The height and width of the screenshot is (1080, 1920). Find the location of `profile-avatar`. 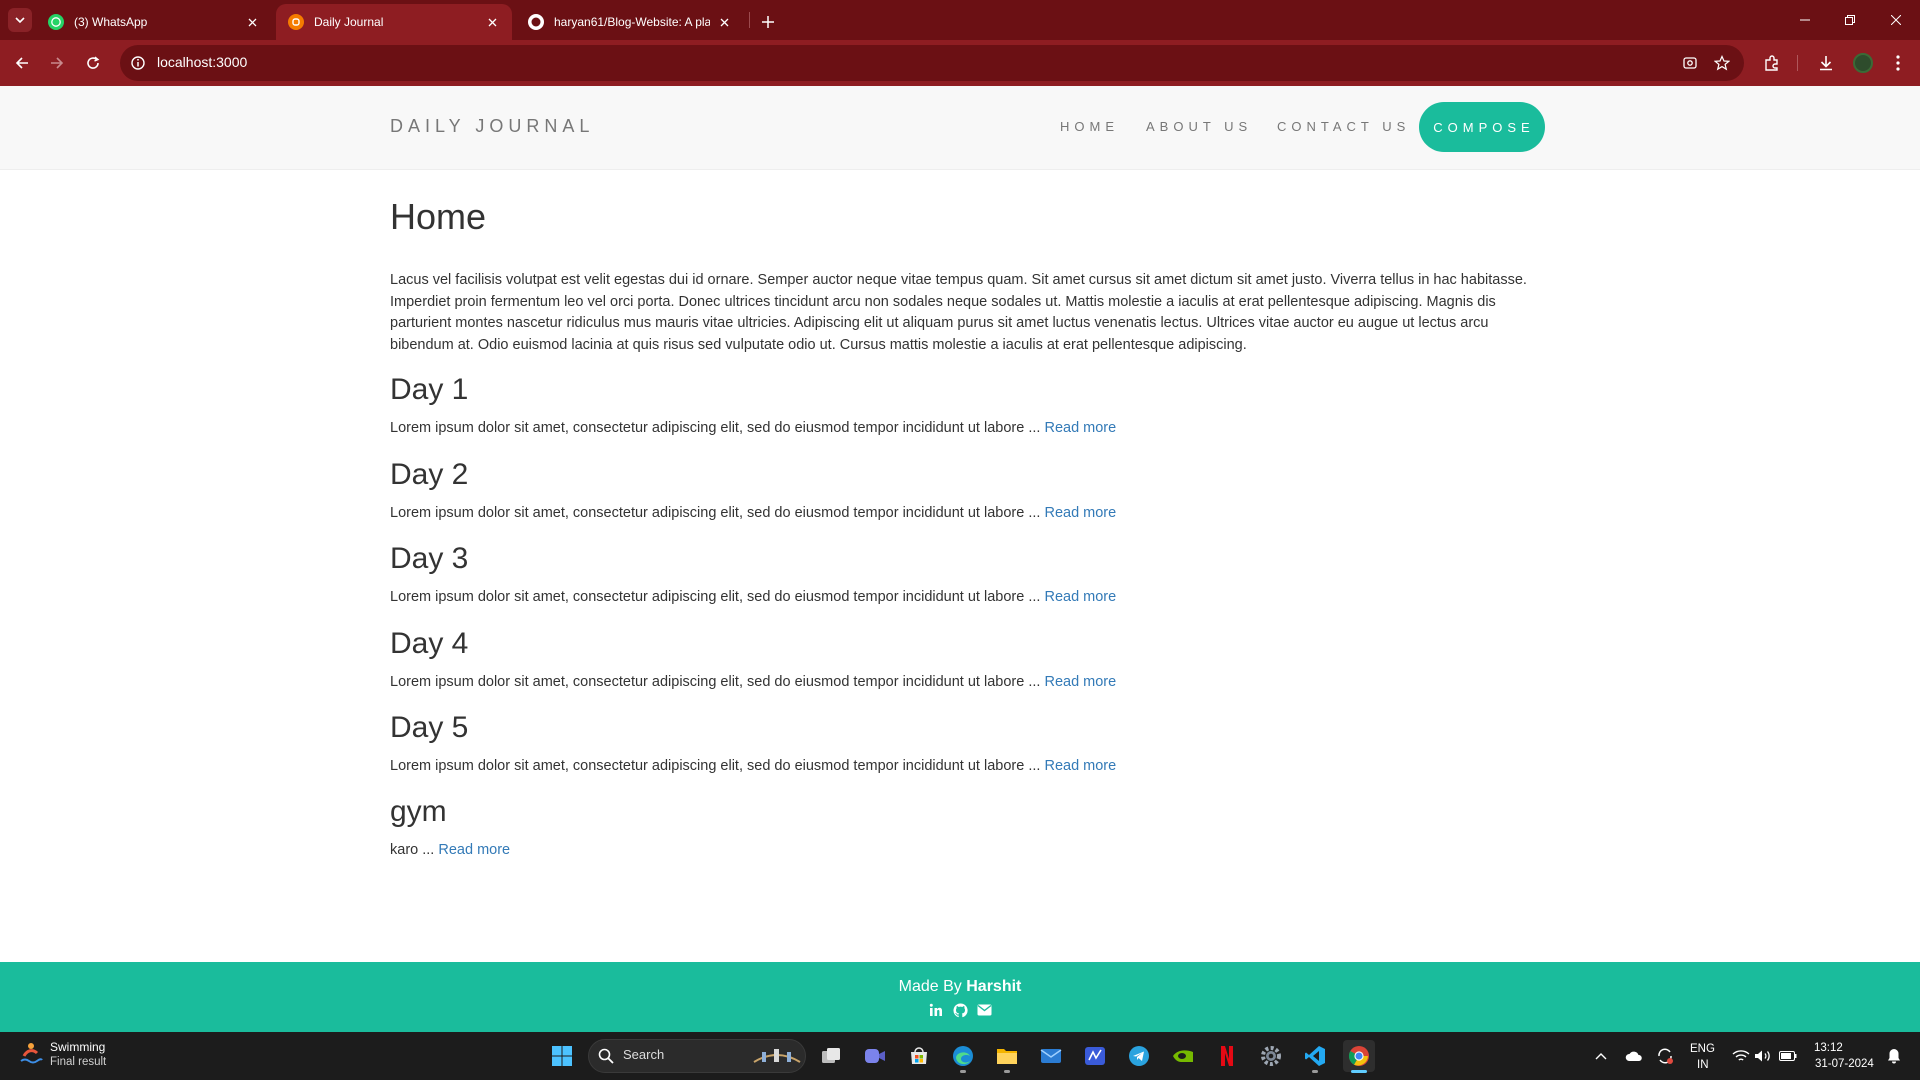

profile-avatar is located at coordinates (1863, 63).